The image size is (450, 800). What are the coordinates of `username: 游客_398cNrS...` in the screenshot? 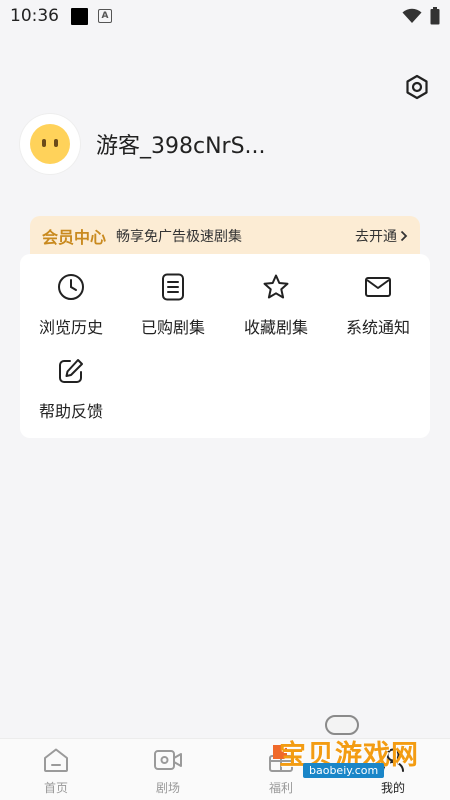 It's located at (181, 146).